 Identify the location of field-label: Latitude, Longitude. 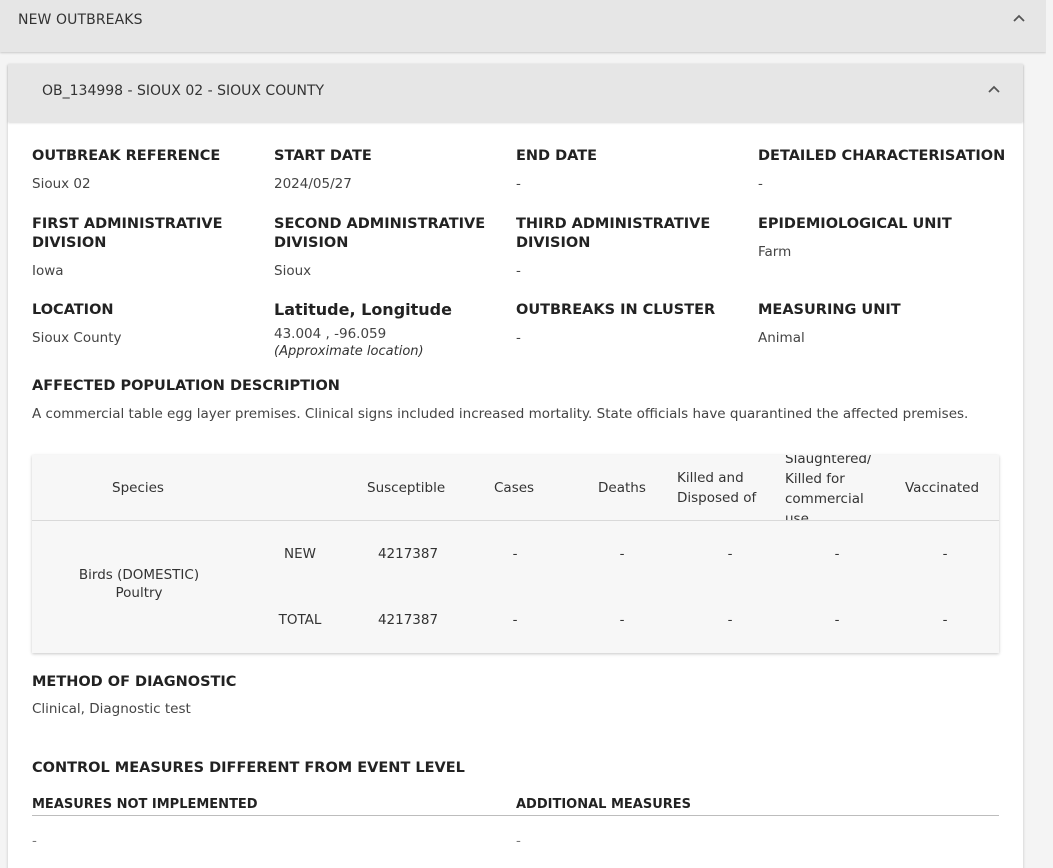
(363, 309).